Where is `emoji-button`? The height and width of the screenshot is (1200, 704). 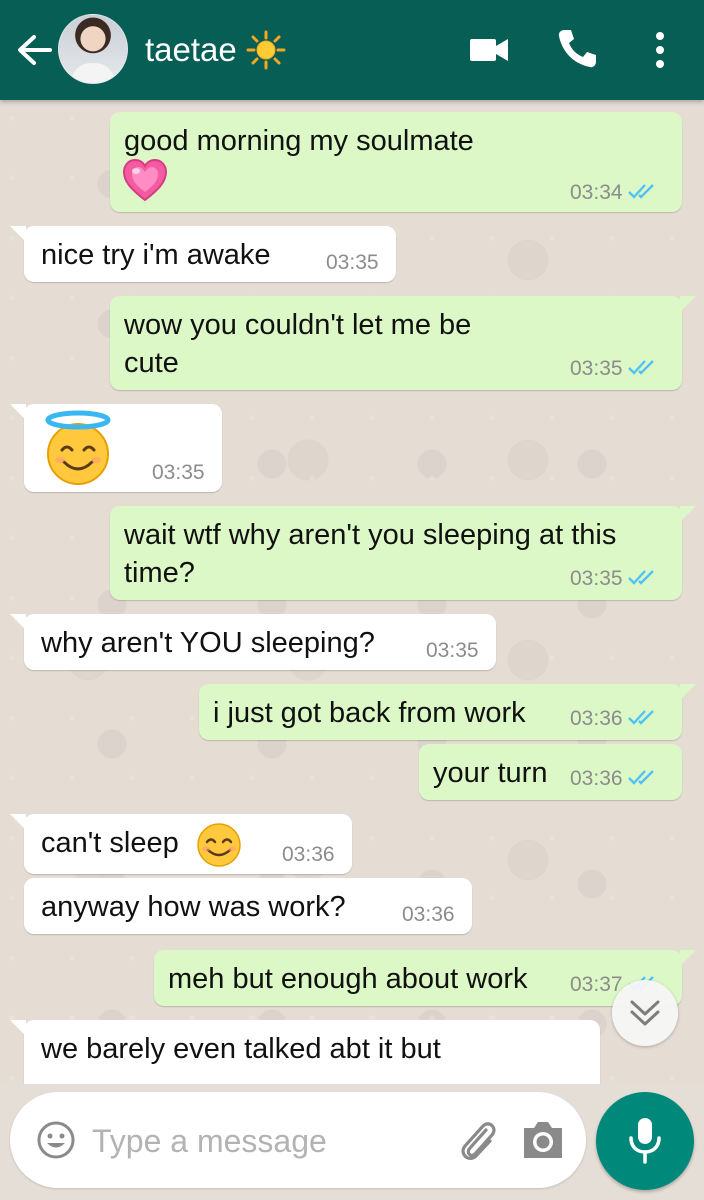 emoji-button is located at coordinates (56, 1140).